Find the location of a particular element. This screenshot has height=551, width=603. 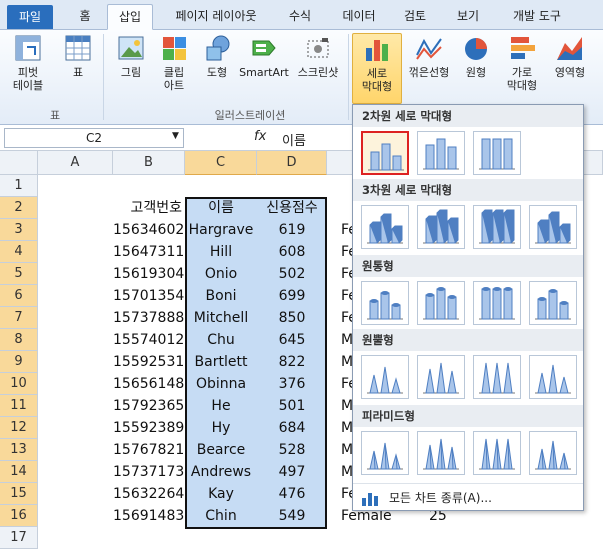

row-header-6: 6 is located at coordinates (19, 296).